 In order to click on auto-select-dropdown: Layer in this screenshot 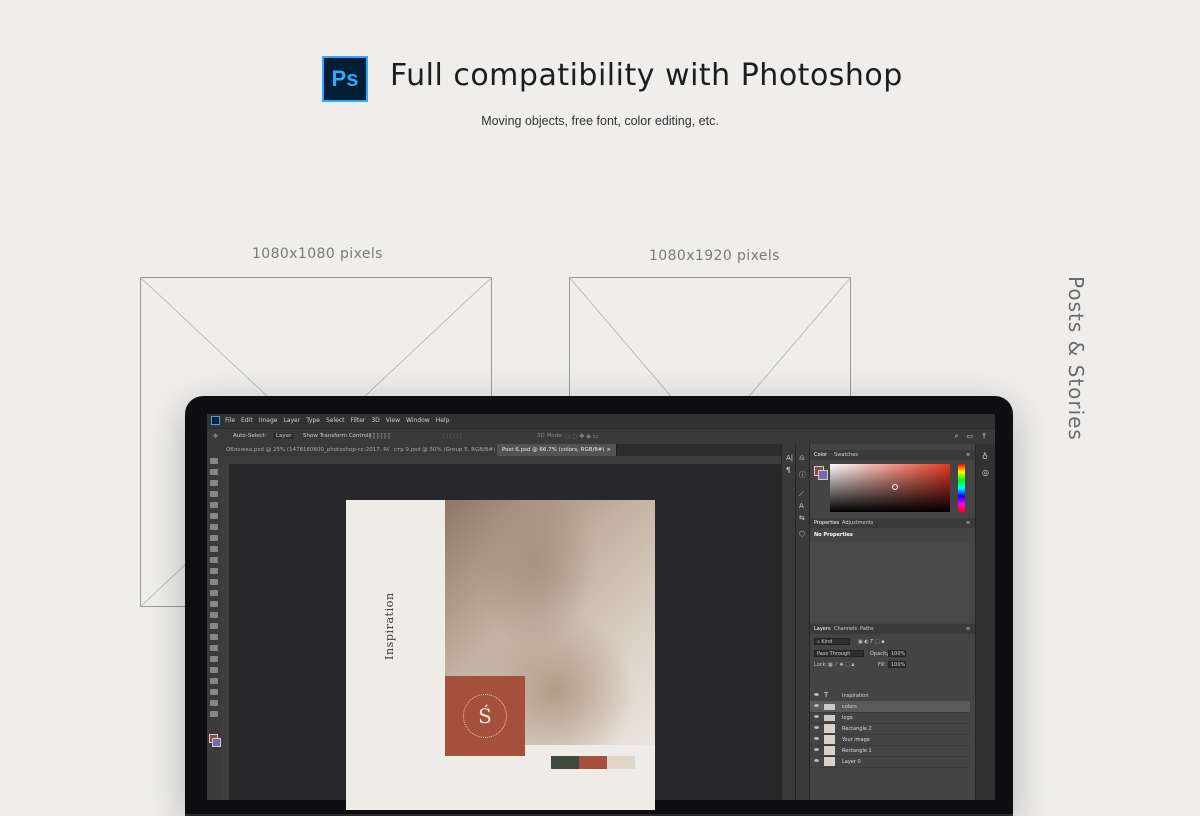, I will do `click(284, 436)`.